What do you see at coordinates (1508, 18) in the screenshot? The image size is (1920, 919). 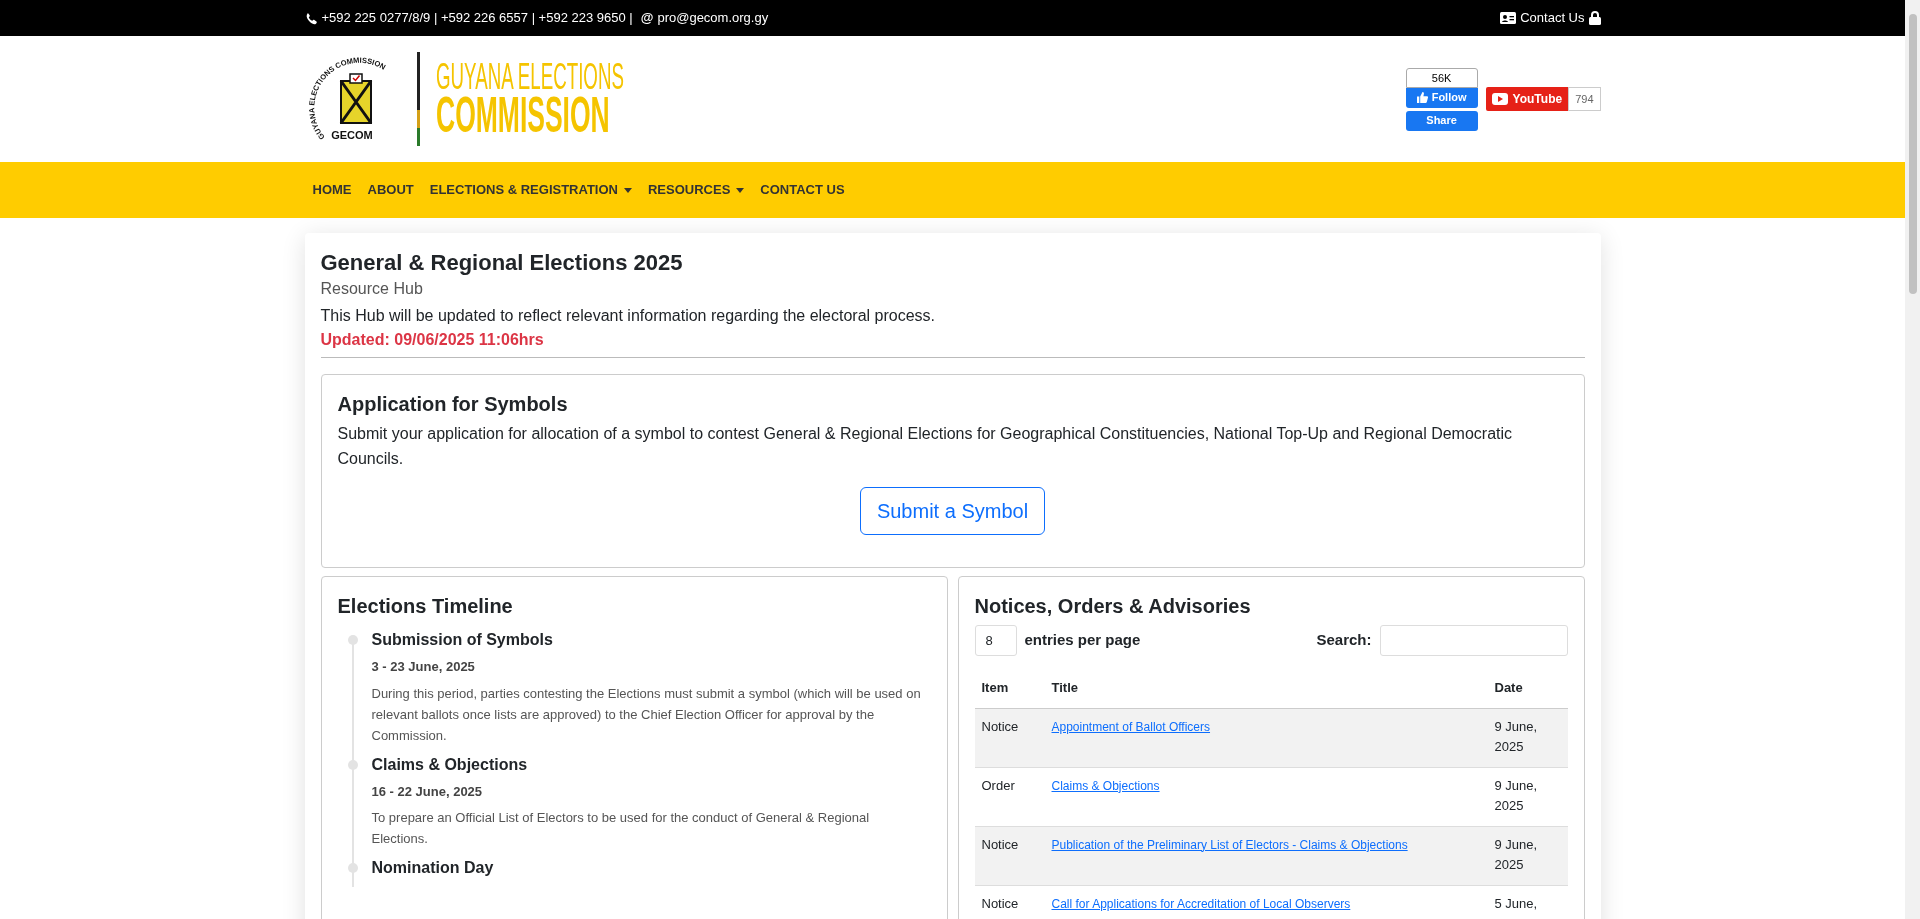 I see `id-card-icon` at bounding box center [1508, 18].